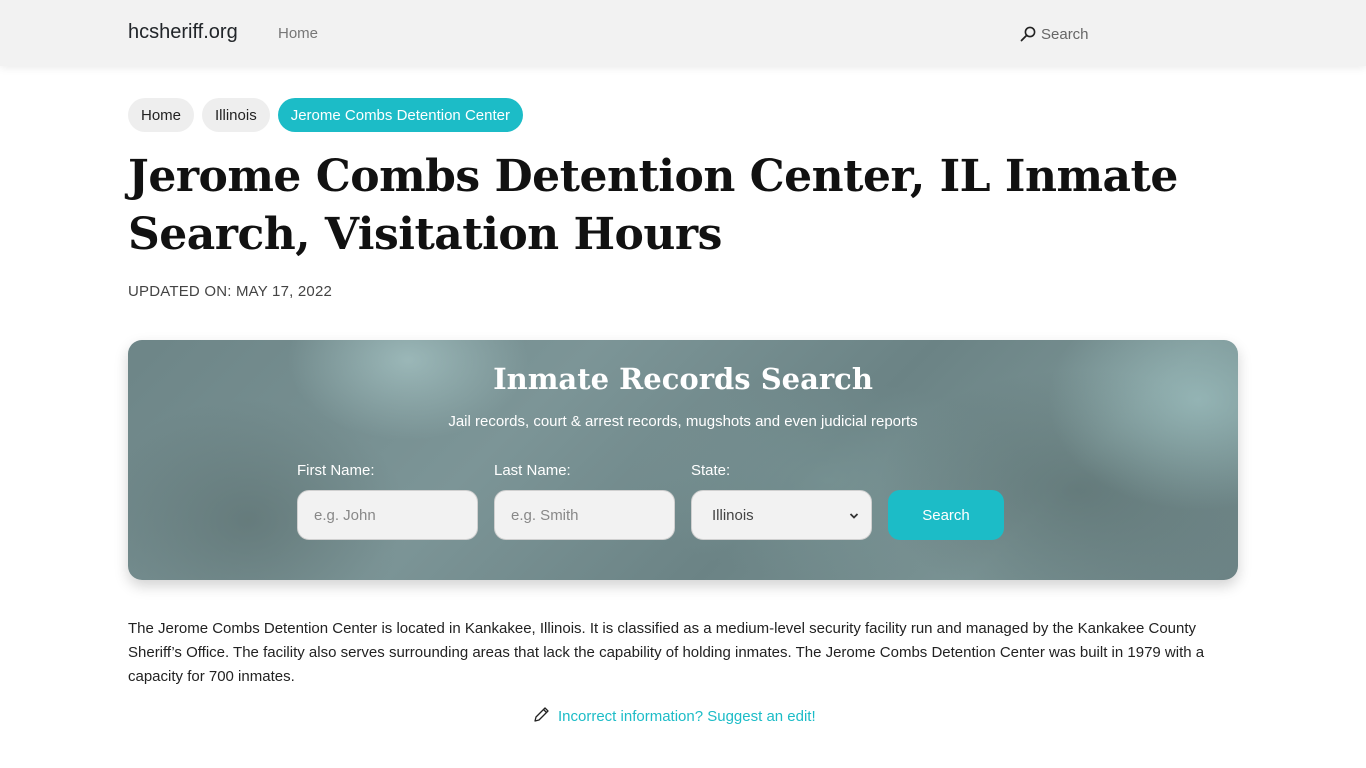 This screenshot has width=1366, height=768. Describe the element at coordinates (400, 115) in the screenshot. I see `breadcrumb-current: Jerome Combs Detention Center` at that location.